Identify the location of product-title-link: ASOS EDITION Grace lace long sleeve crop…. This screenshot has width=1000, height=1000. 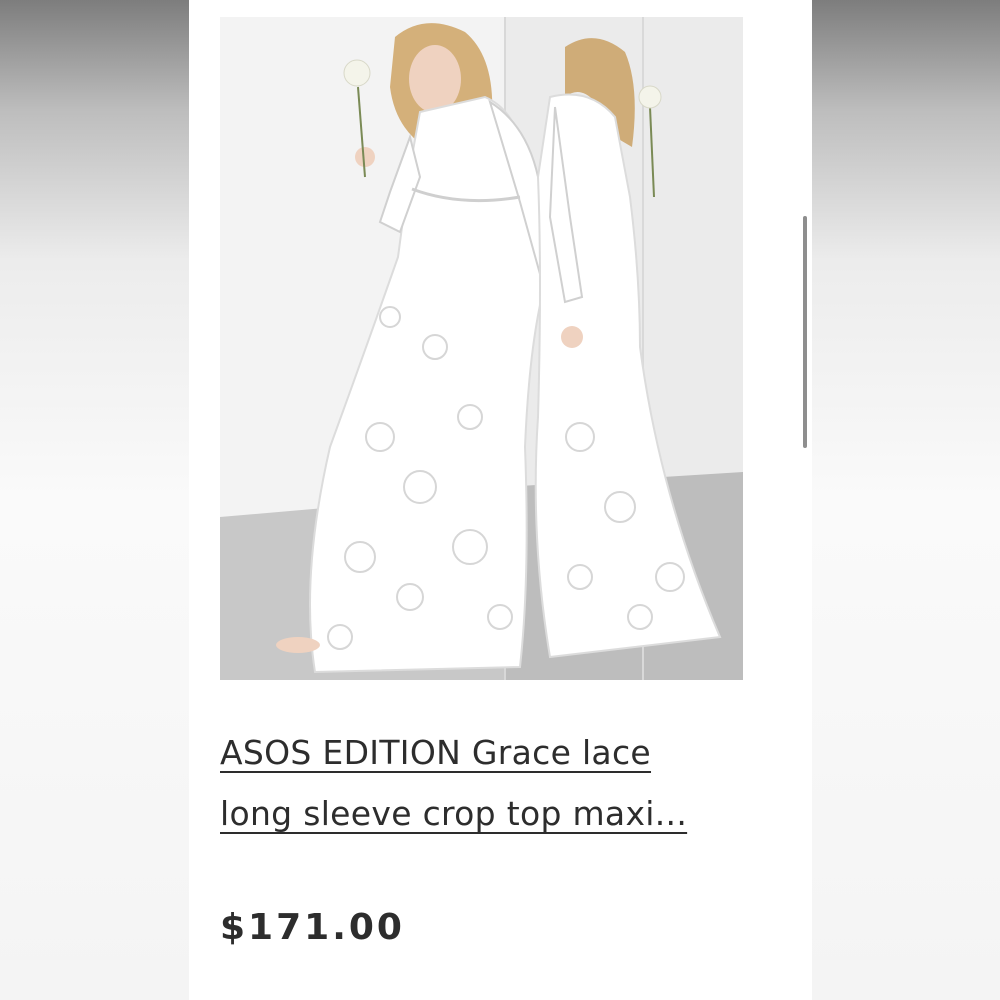
(500, 783).